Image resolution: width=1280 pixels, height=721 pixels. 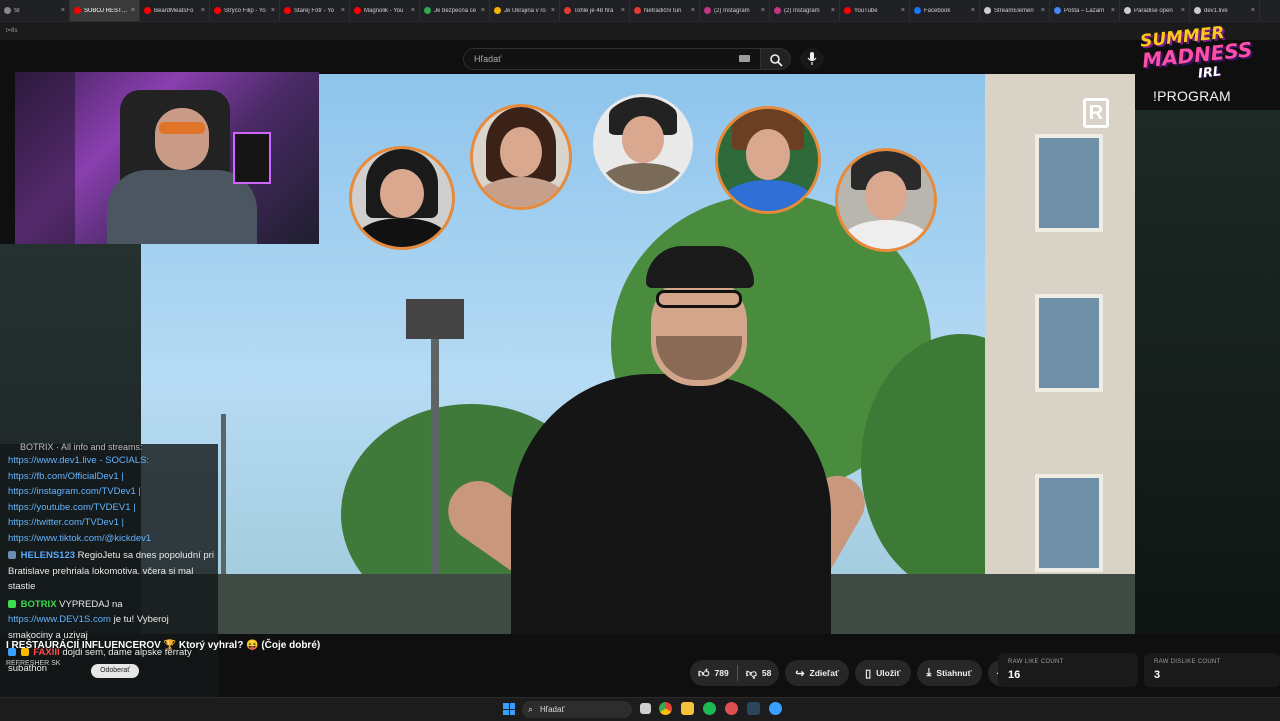 I want to click on voice-search-button, so click(x=812, y=59).